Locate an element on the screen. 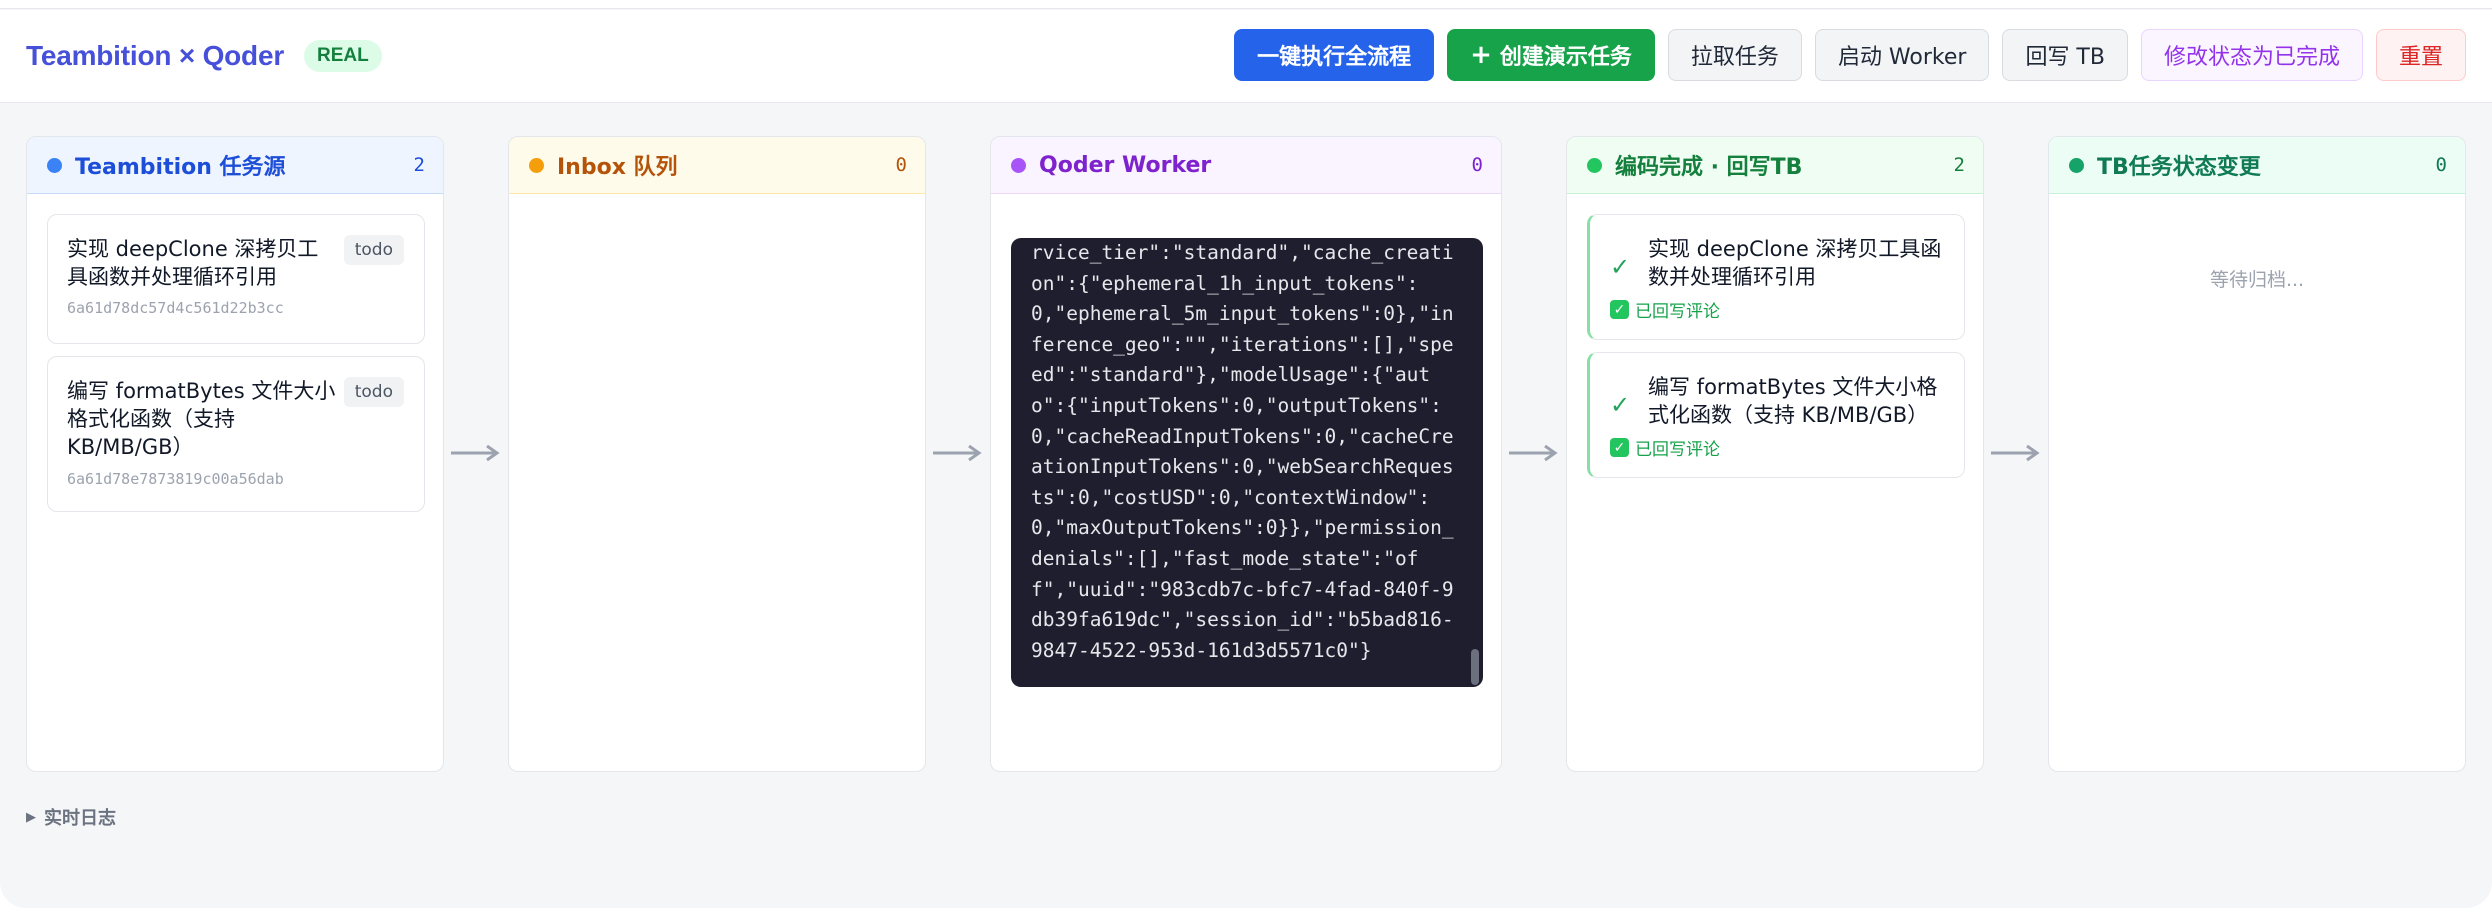 This screenshot has width=2492, height=908. mark-done-button: 修改状态为已完成 is located at coordinates (2251, 55).